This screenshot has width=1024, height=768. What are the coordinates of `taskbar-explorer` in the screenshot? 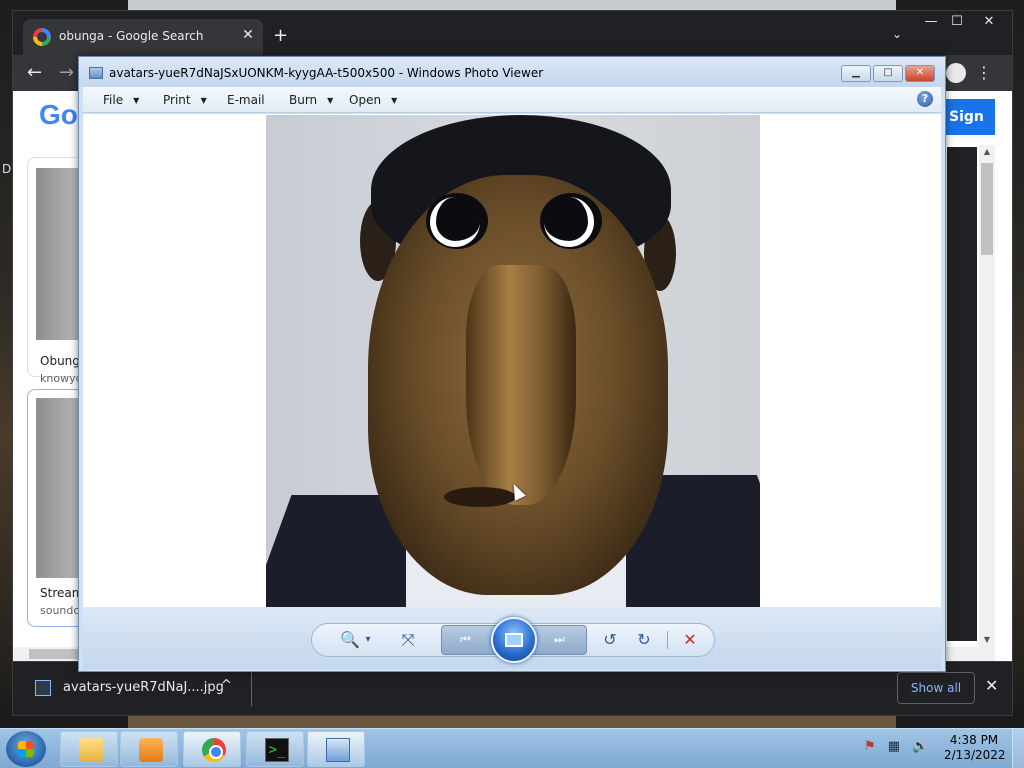 It's located at (89, 749).